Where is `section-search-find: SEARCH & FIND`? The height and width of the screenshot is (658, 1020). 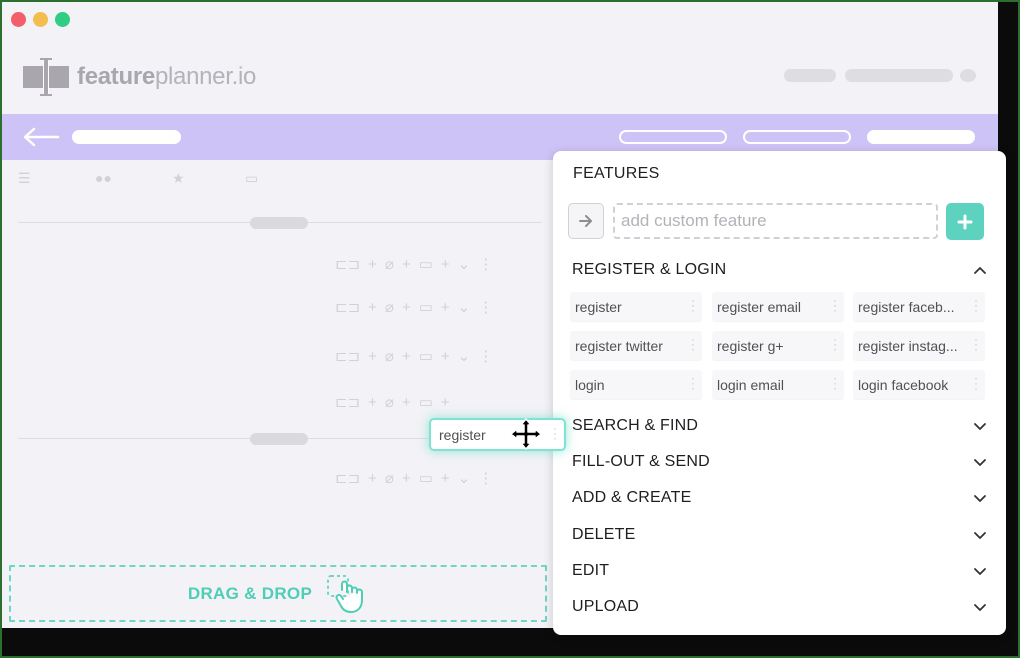 section-search-find: SEARCH & FIND is located at coordinates (779, 426).